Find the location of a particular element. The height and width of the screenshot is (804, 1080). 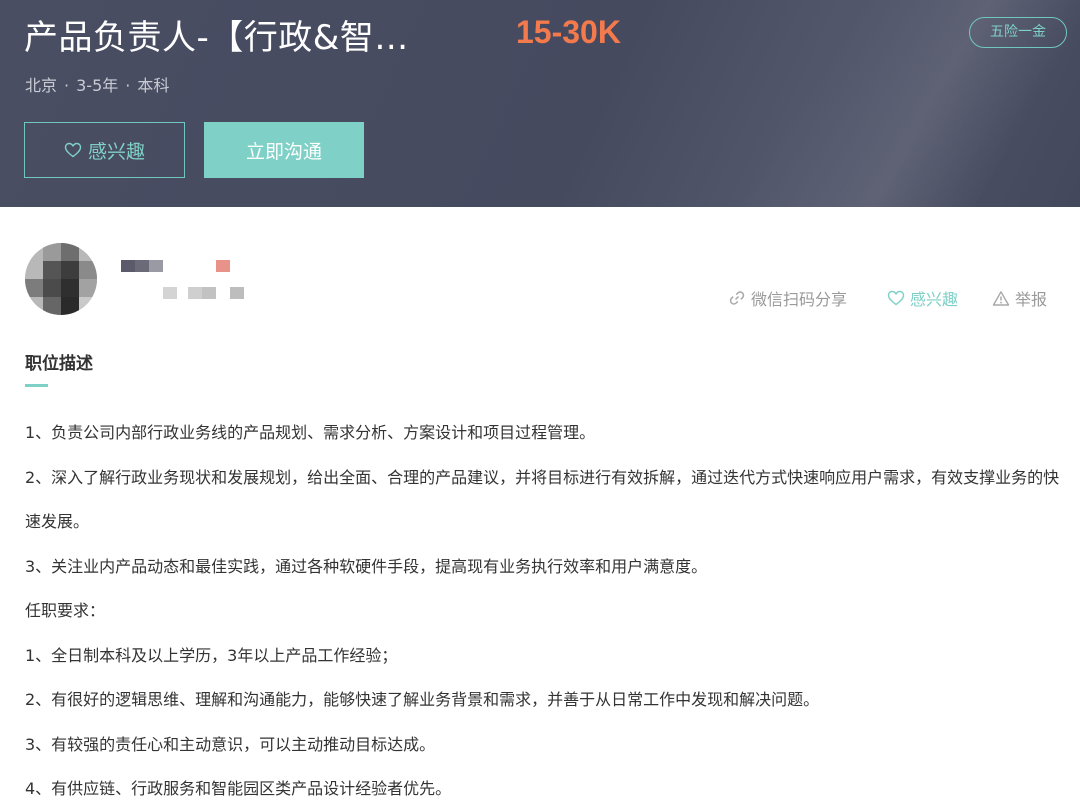

benefit-tag: 五险一金 is located at coordinates (1018, 32).